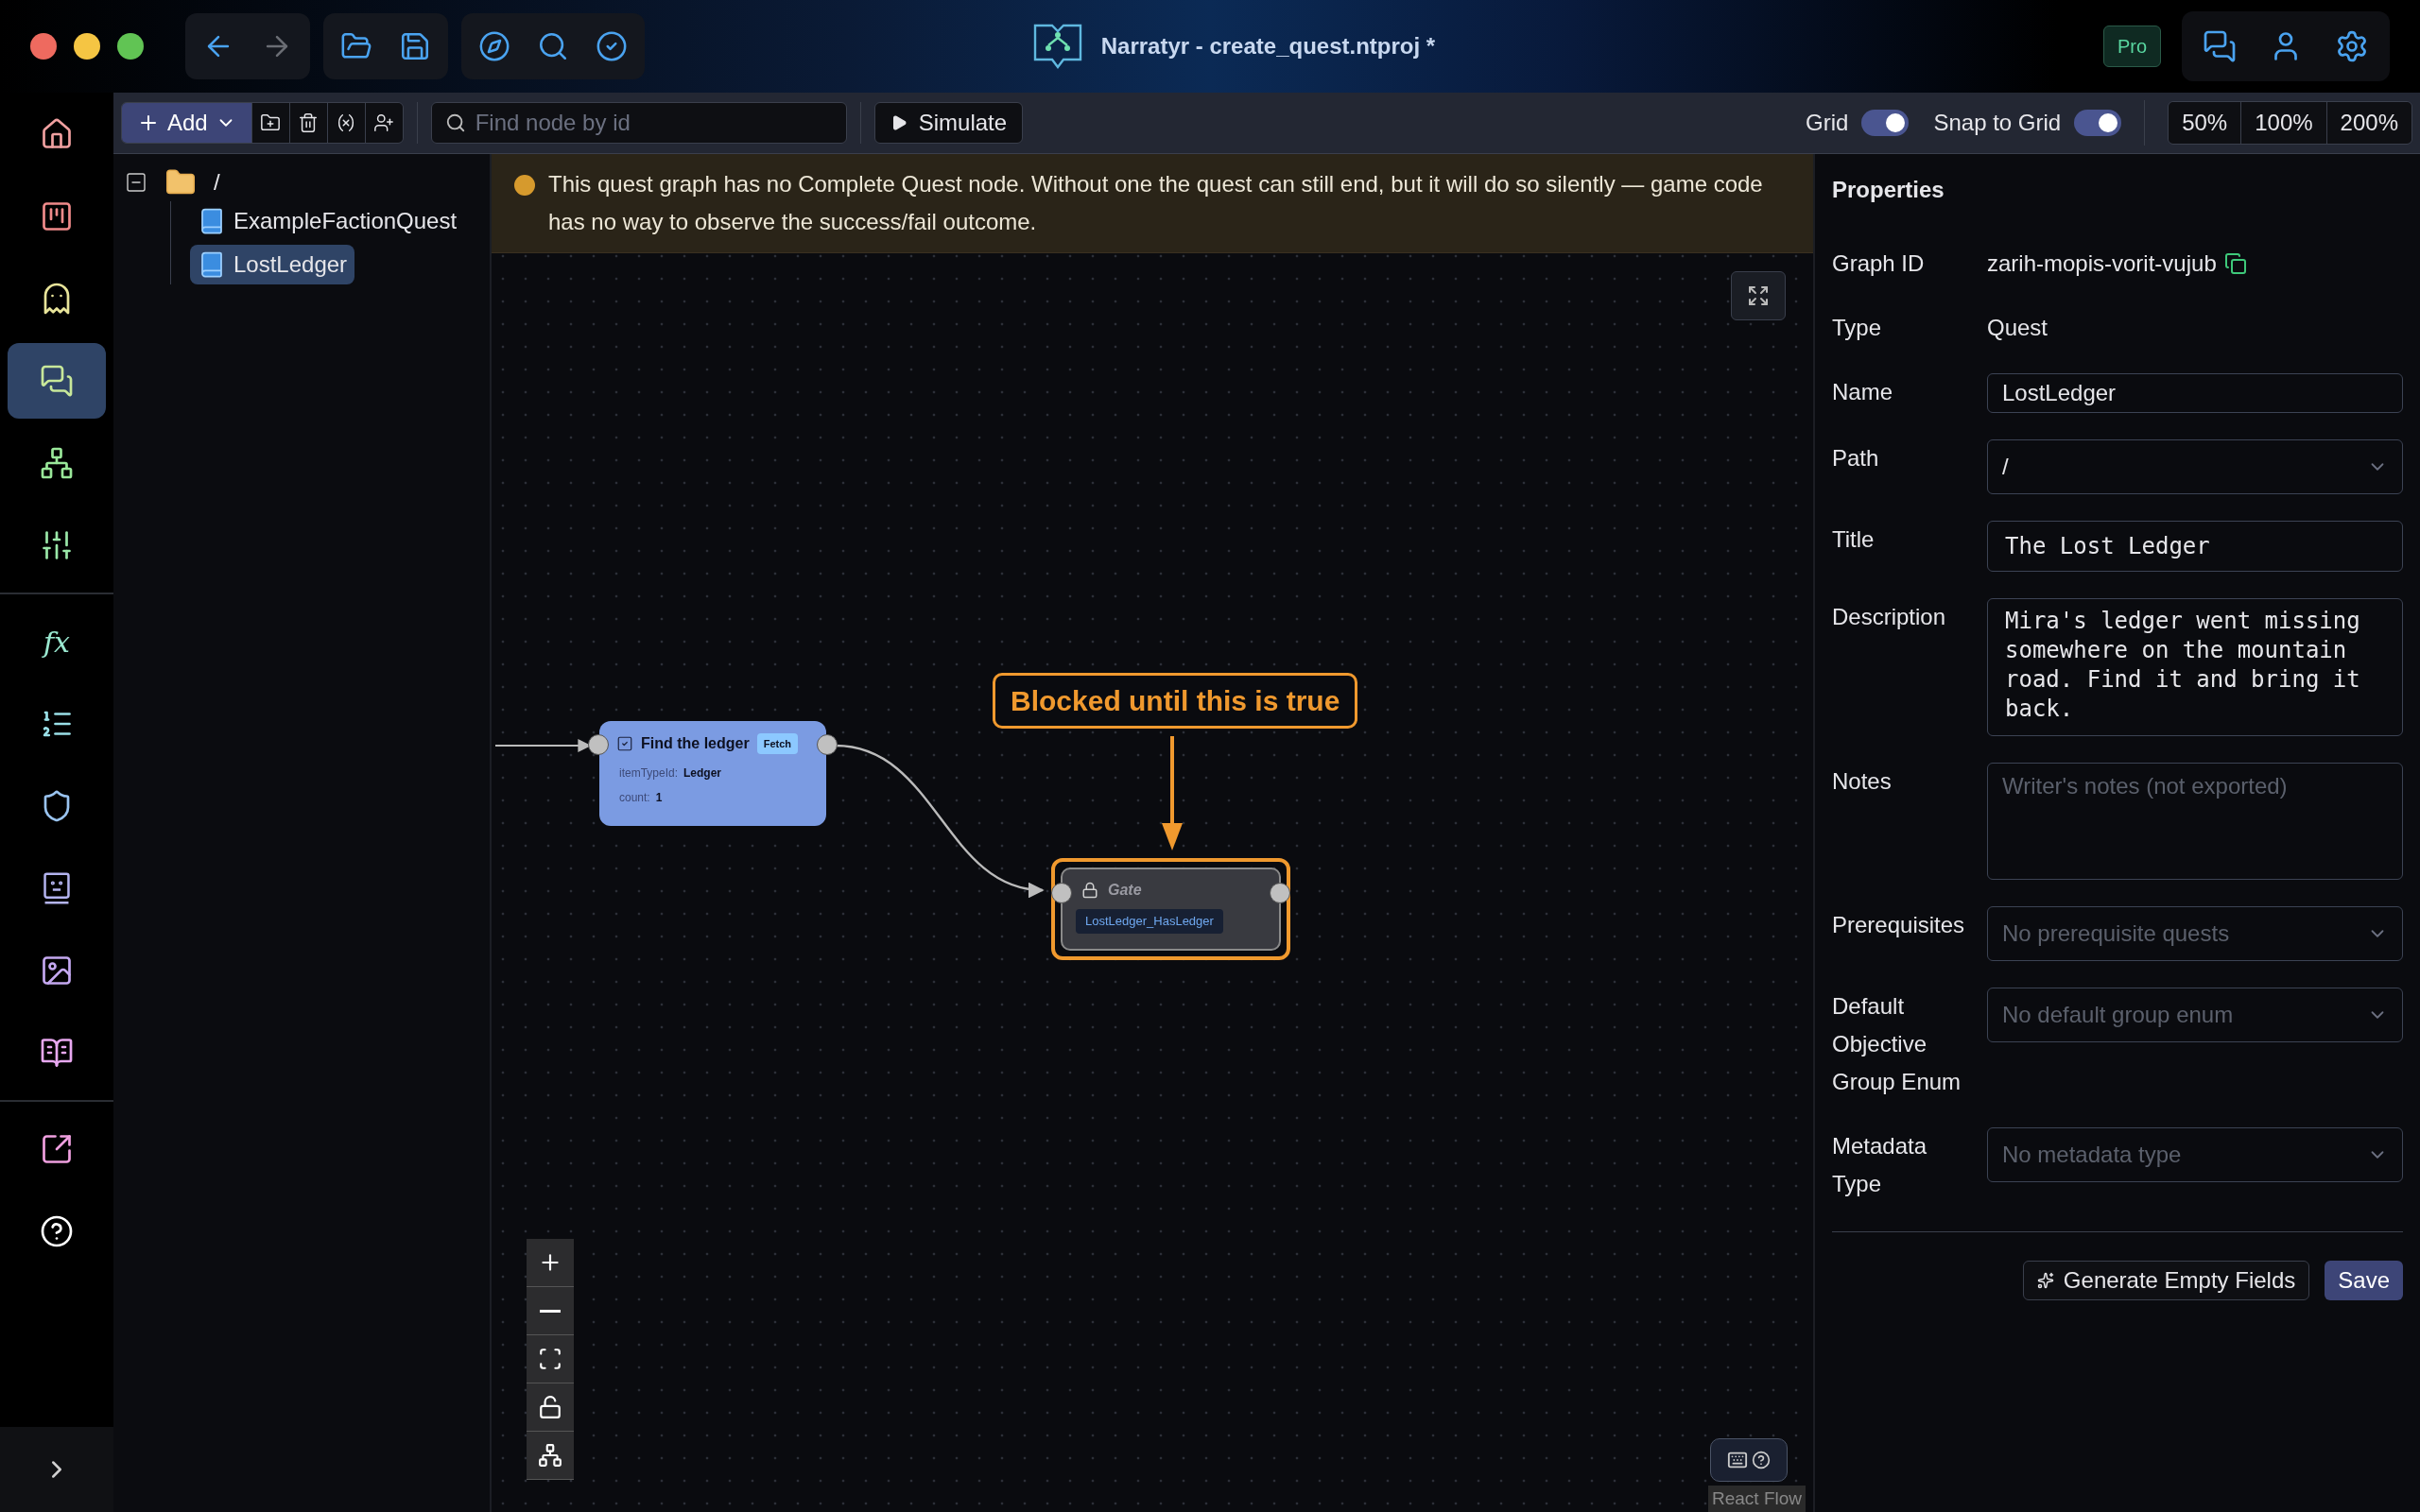 This screenshot has height=1512, width=2420. What do you see at coordinates (327, 221) in the screenshot?
I see `tree-item: ExampleFactionQuest` at bounding box center [327, 221].